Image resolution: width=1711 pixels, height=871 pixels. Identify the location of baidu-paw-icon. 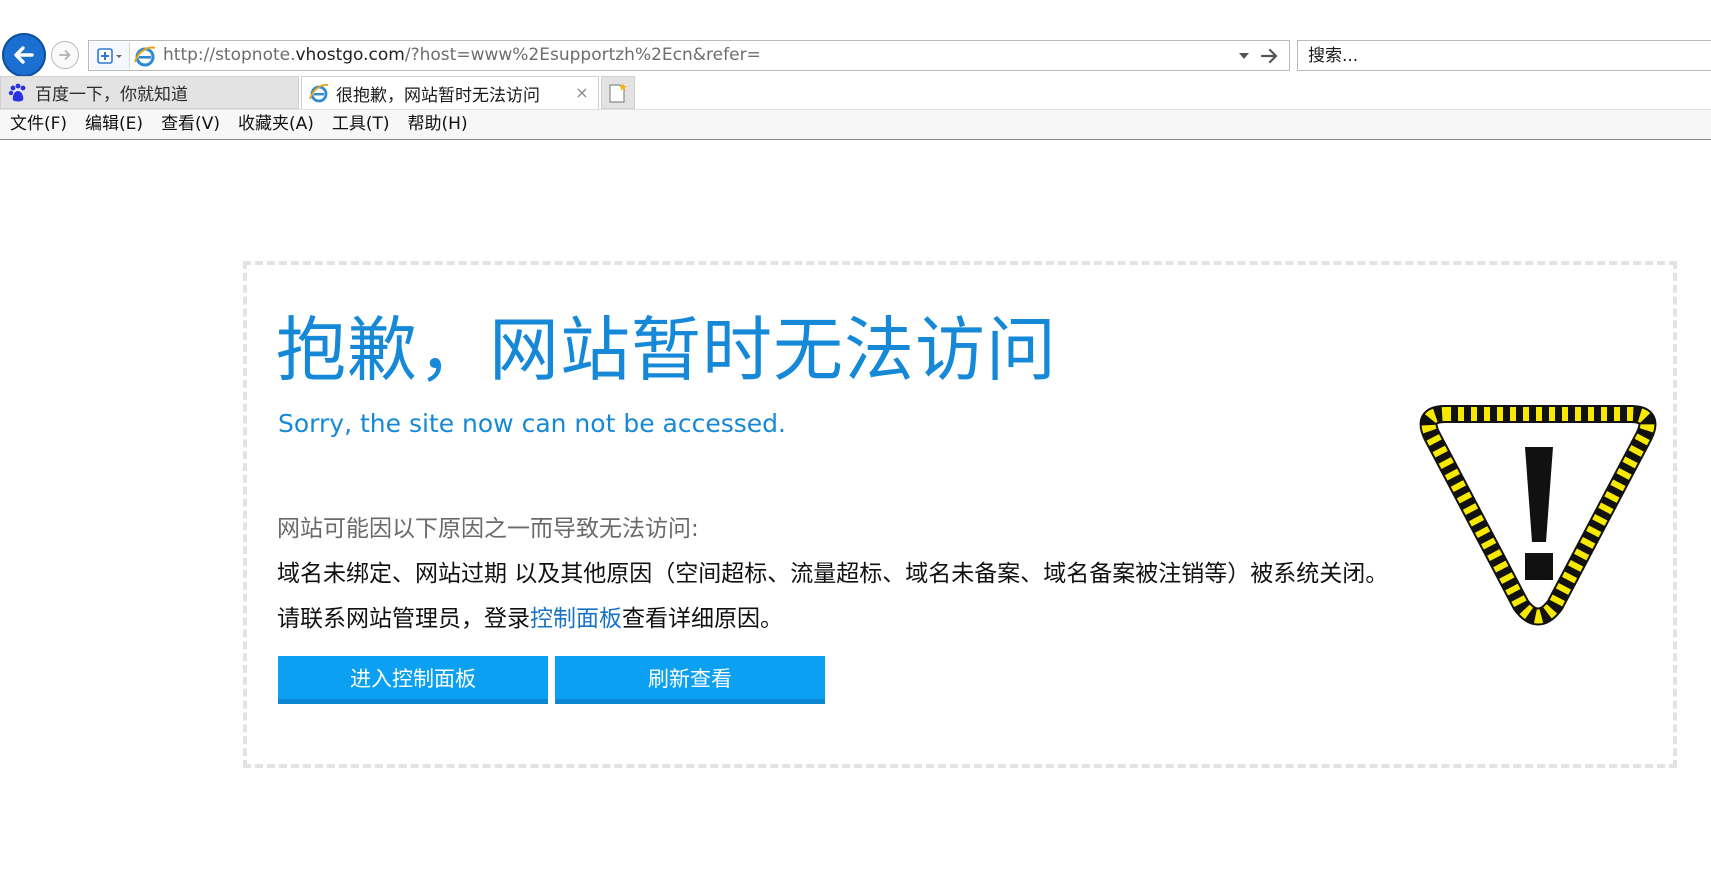
(17, 92).